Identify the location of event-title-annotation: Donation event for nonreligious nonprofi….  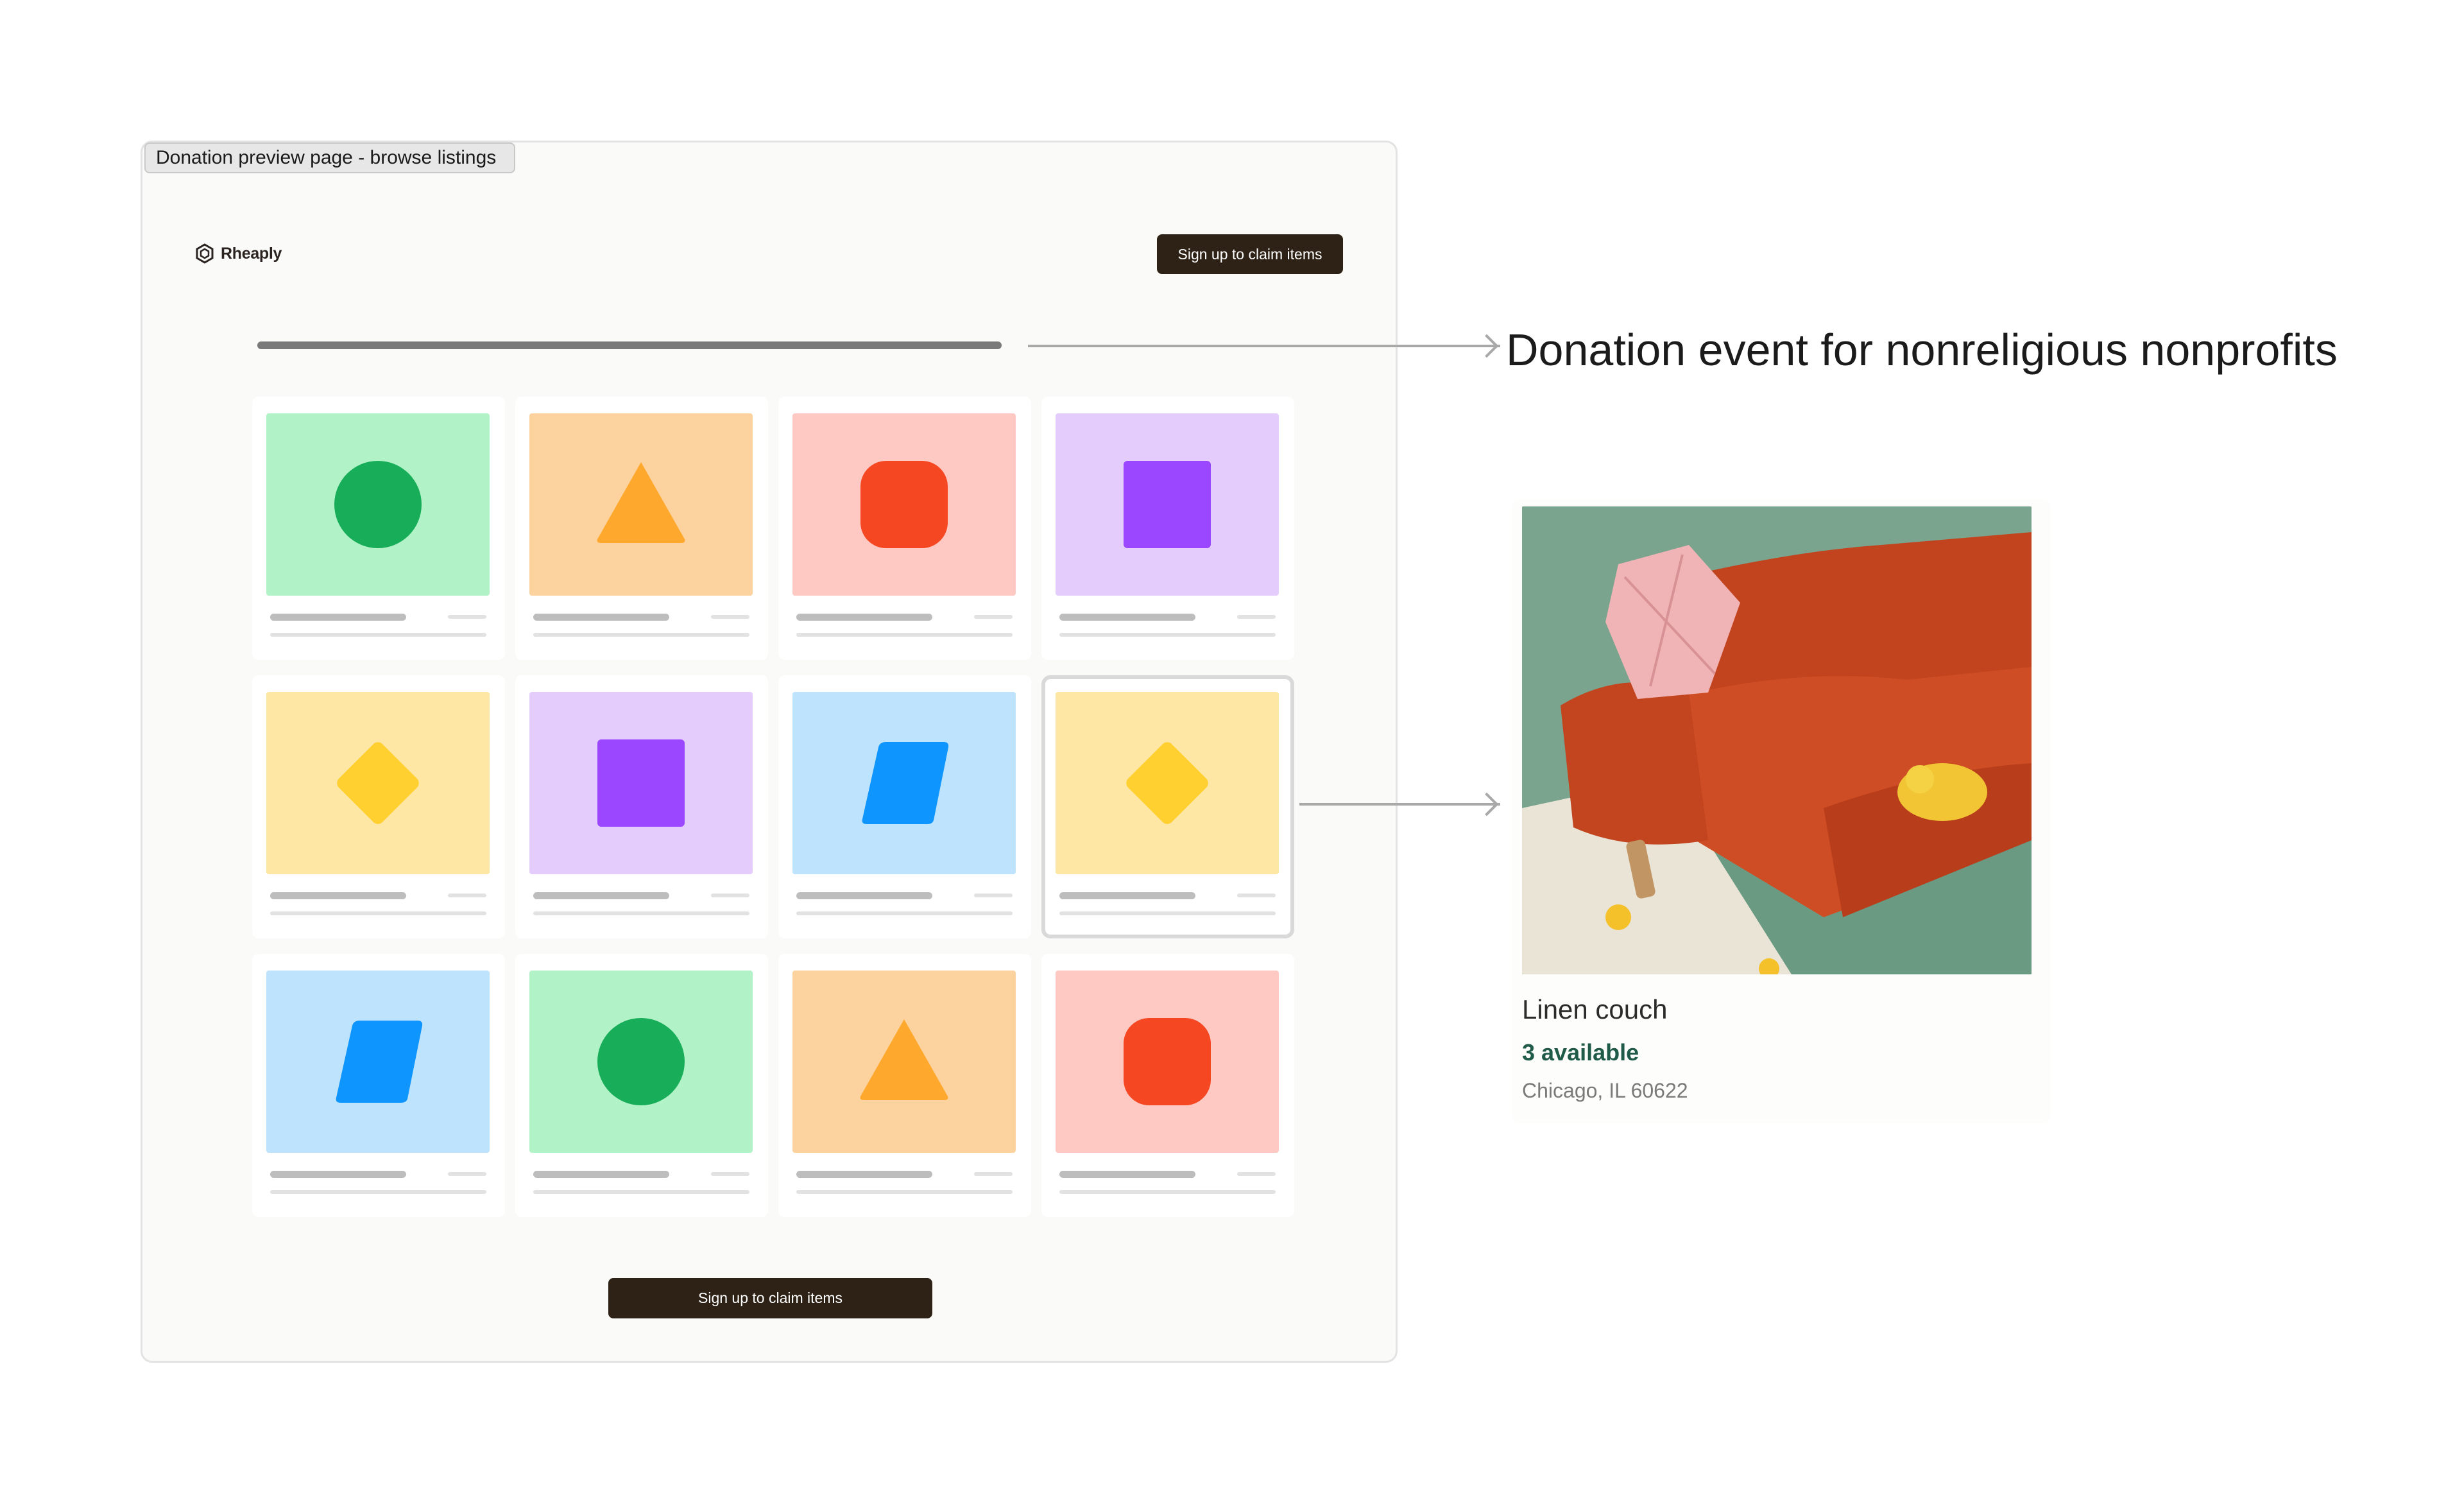
(1922, 350).